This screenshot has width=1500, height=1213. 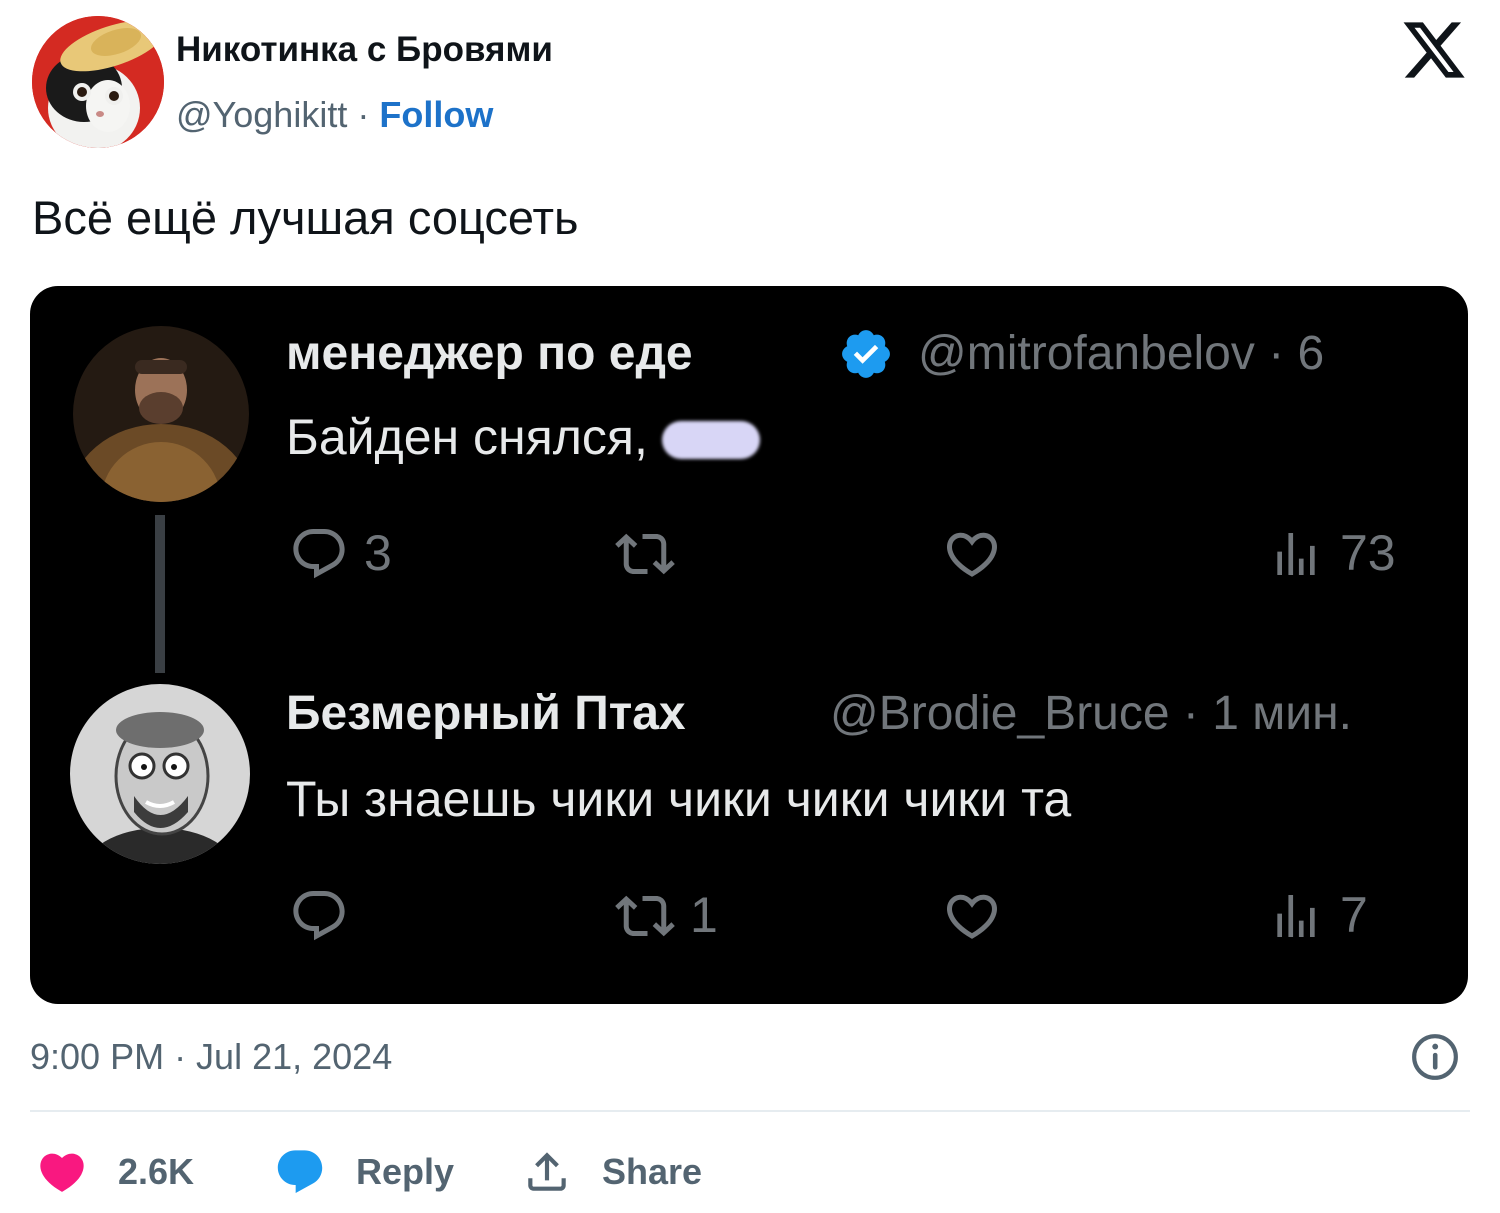 I want to click on post2-views-count: 7, so click(x=1354, y=915).